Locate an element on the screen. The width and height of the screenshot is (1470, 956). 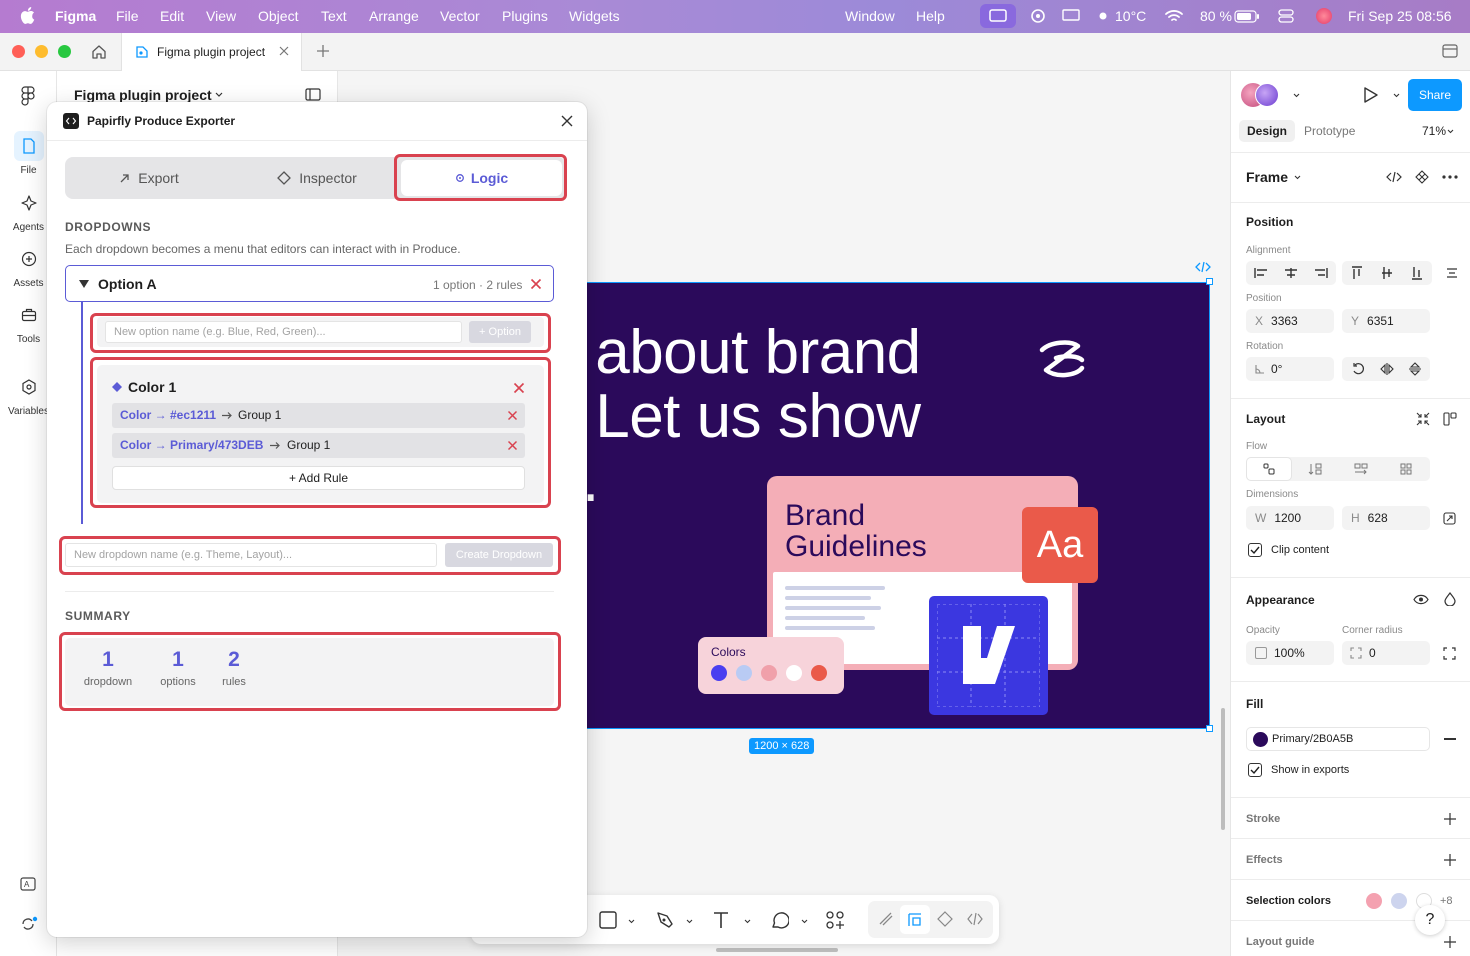
rotation-field: 0° is located at coordinates (1290, 369).